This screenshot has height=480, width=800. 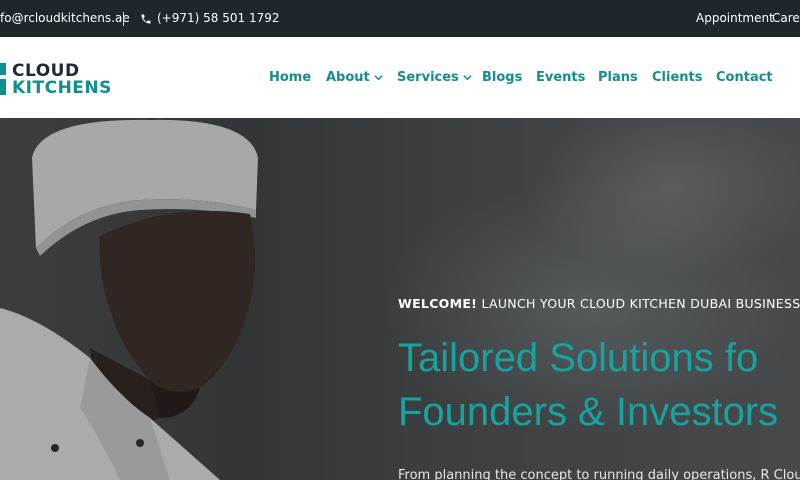 I want to click on nav-home: Home, so click(x=290, y=77).